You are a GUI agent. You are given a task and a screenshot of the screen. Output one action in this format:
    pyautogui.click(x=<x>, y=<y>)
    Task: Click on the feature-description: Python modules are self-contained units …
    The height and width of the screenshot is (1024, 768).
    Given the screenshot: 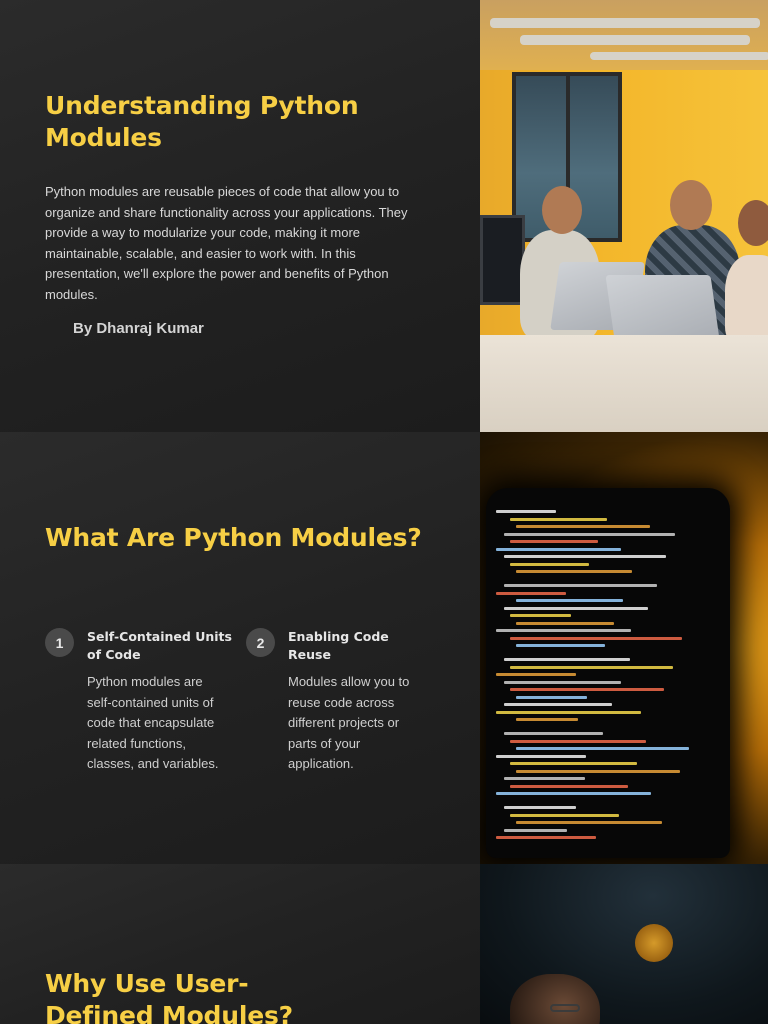 What is the action you would take?
    pyautogui.click(x=153, y=723)
    